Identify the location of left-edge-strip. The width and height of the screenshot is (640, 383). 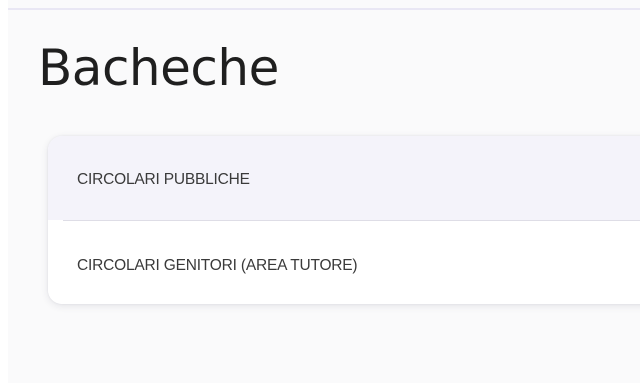
(4, 191).